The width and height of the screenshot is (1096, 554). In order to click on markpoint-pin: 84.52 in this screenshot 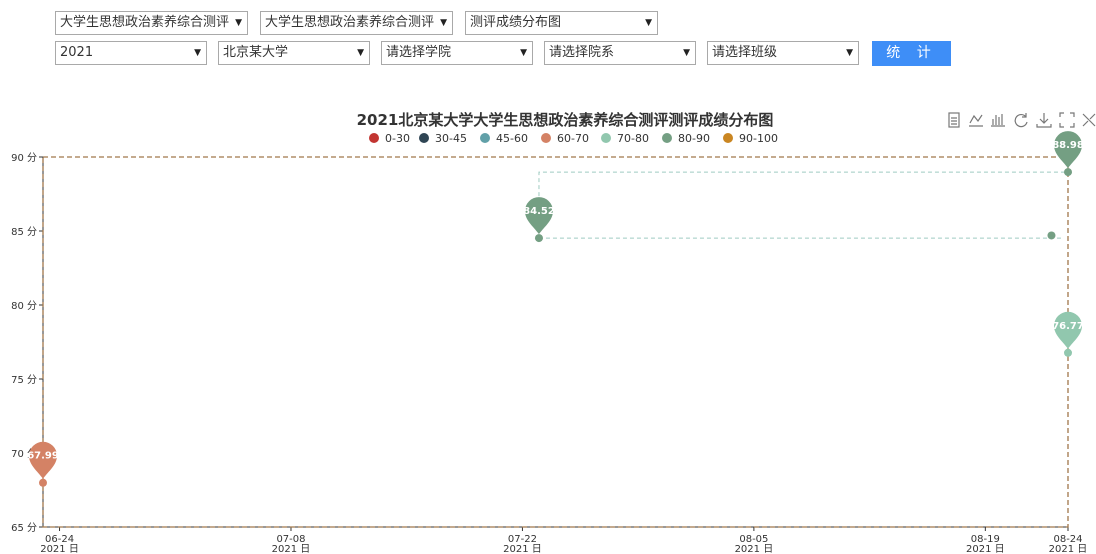, I will do `click(539, 216)`.